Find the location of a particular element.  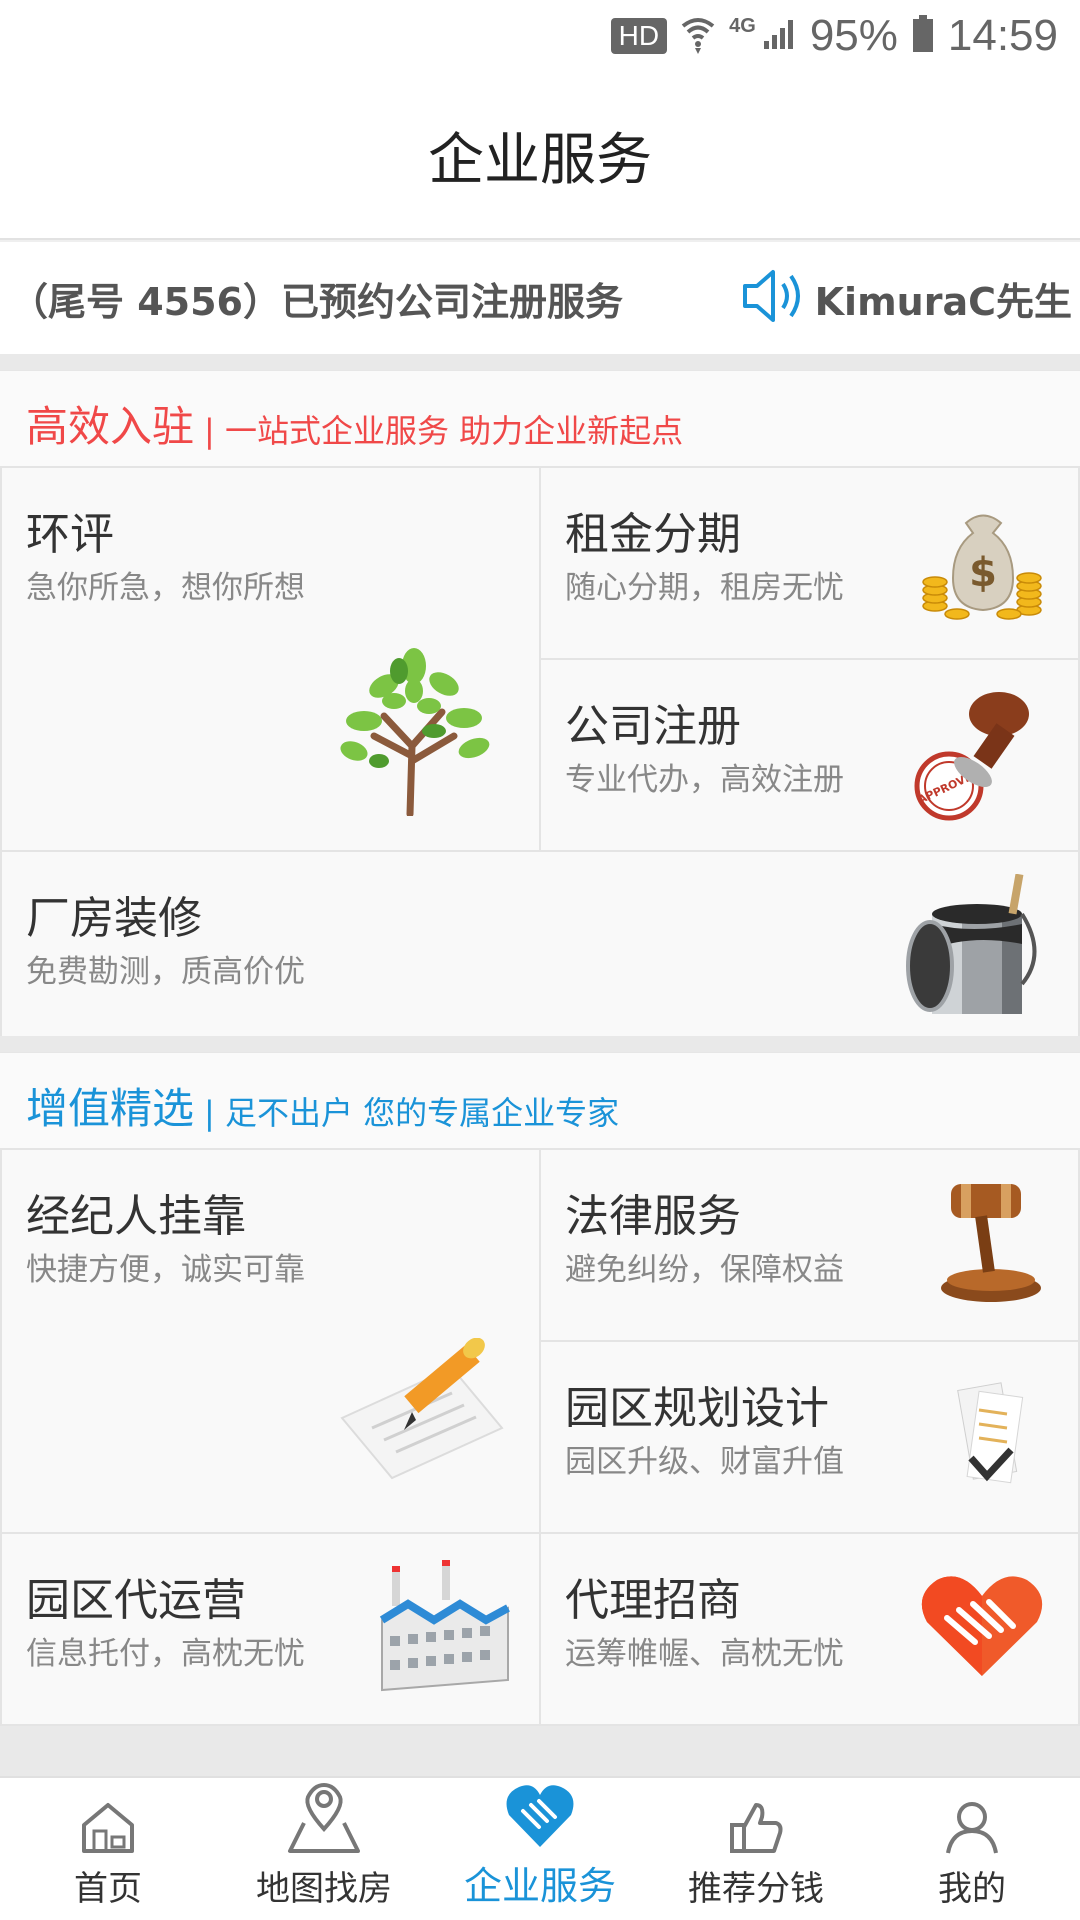

service-title: 代理招商 is located at coordinates (653, 1600).